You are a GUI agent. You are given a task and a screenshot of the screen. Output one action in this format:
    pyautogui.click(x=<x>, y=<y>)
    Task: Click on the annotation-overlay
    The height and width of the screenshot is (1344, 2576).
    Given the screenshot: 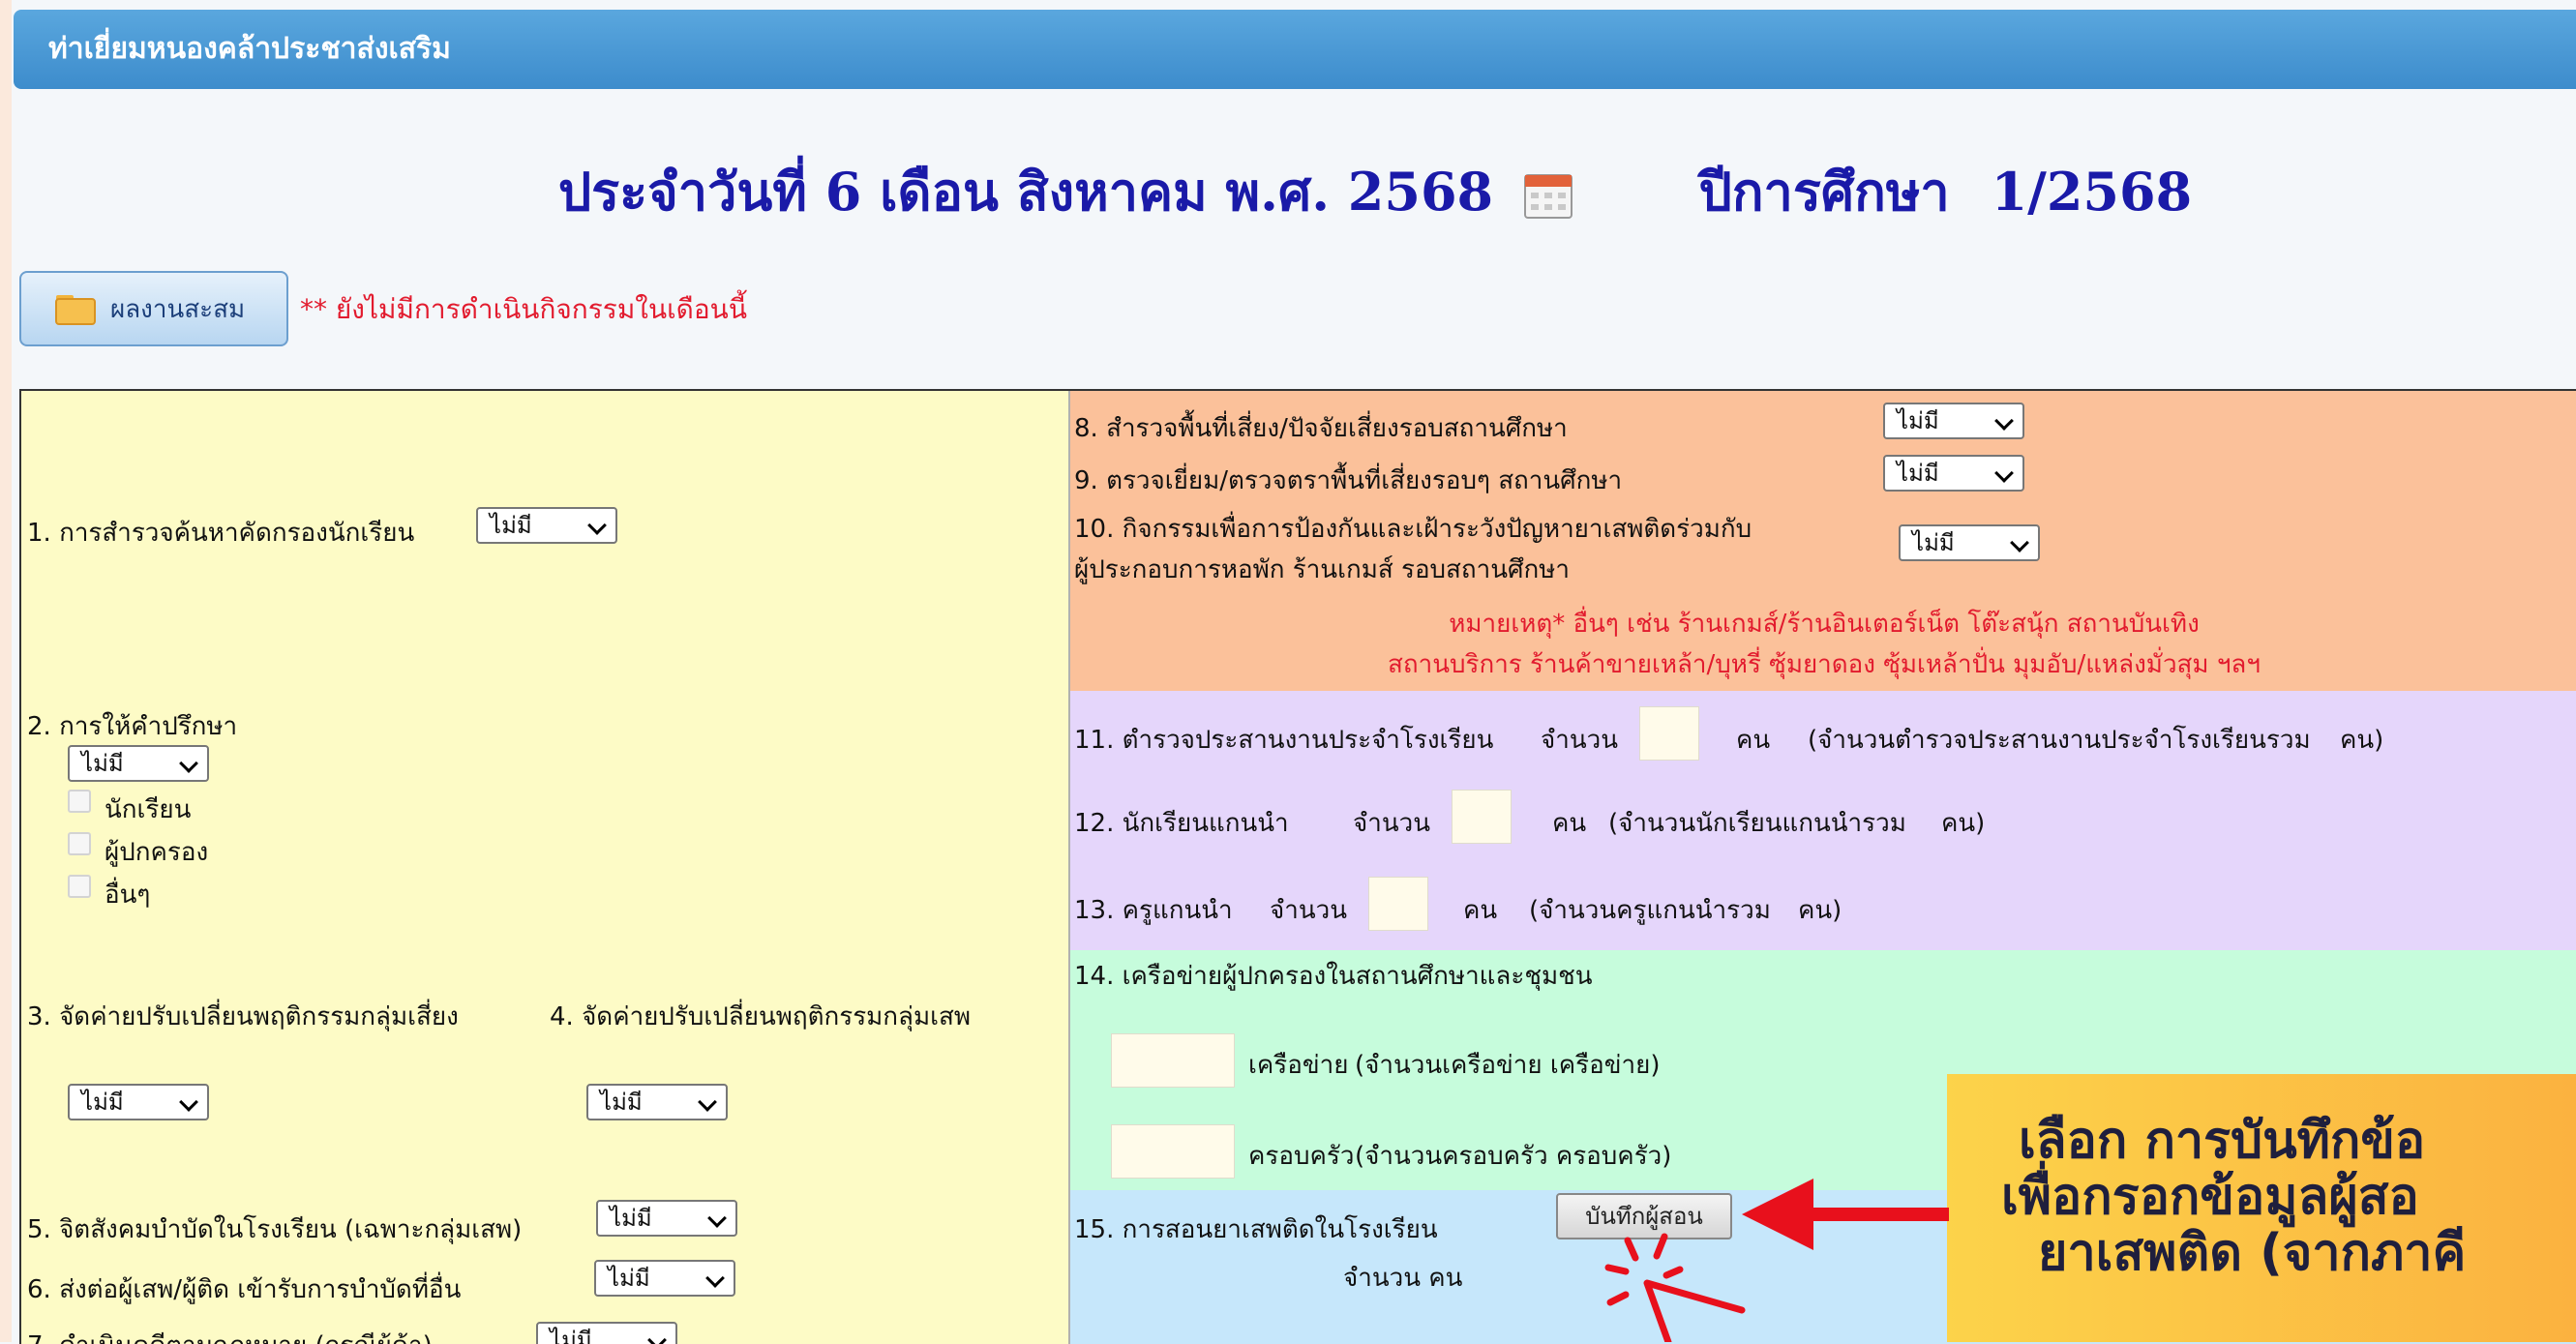 What is the action you would take?
    pyautogui.click(x=1776, y=1260)
    